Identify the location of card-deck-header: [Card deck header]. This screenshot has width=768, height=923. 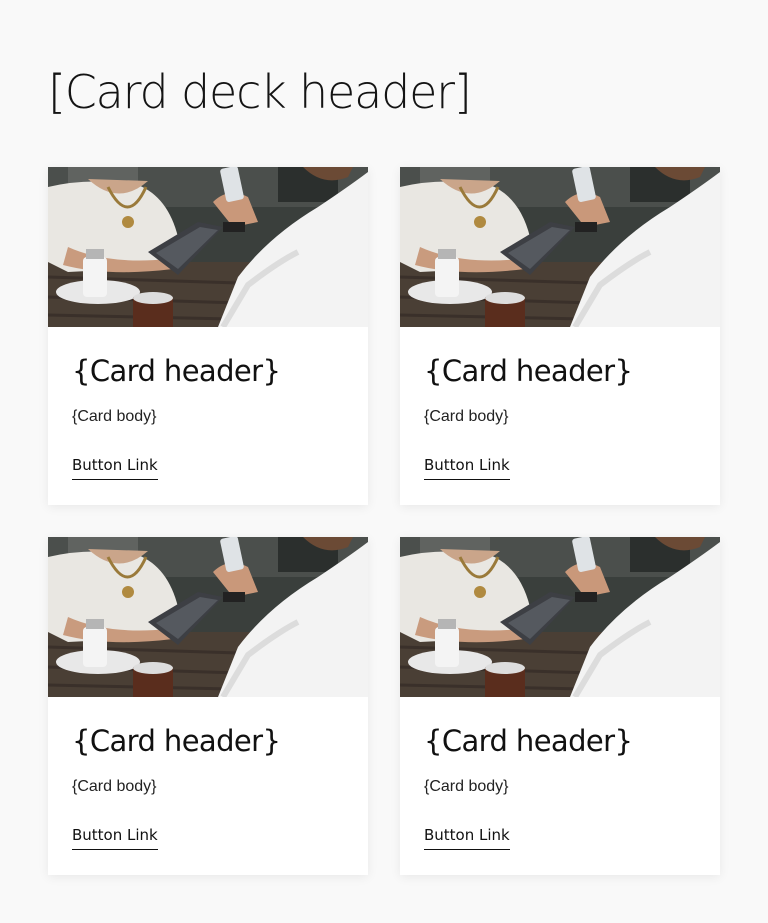
(260, 92).